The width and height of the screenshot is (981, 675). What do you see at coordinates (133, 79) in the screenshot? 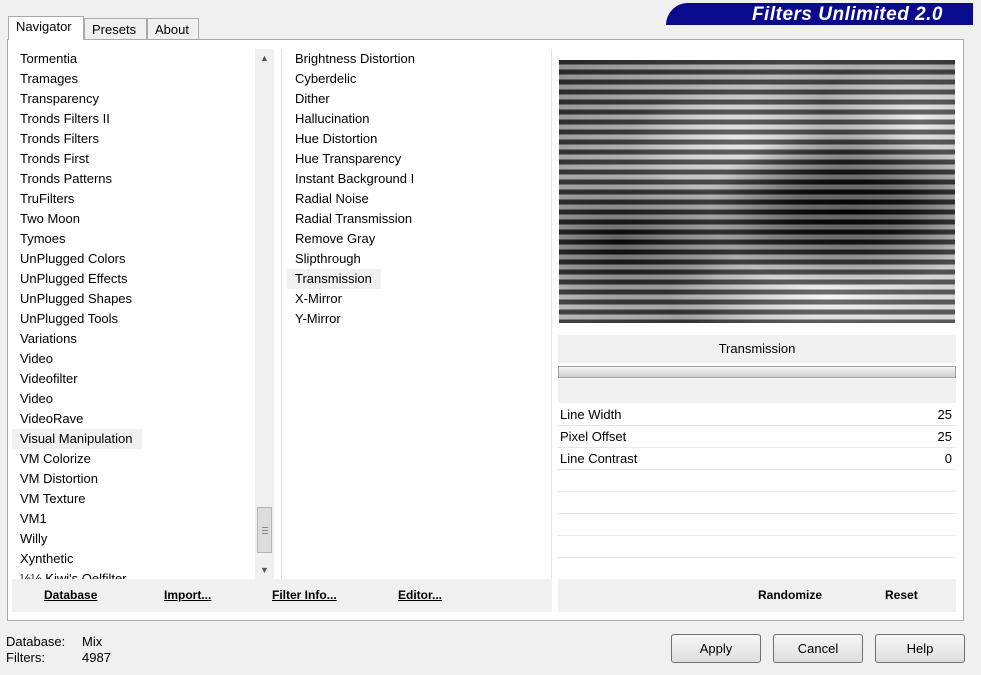
I see `list-item: Tramages` at bounding box center [133, 79].